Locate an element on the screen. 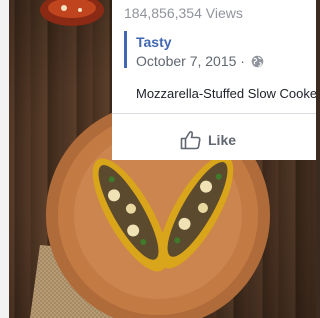 This screenshot has width=320, height=318. thumbs-up-icon is located at coordinates (190, 140).